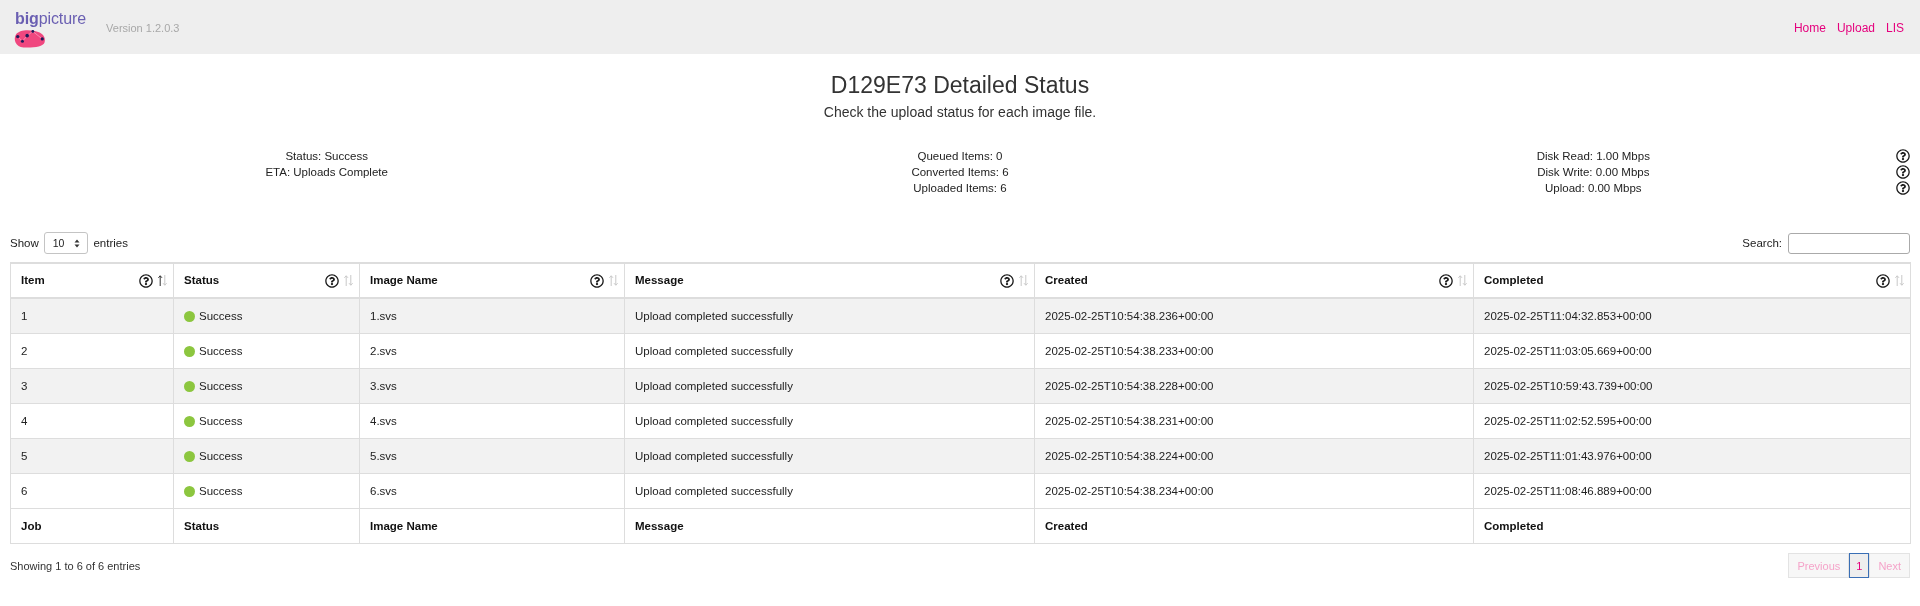 The height and width of the screenshot is (606, 1920). What do you see at coordinates (1859, 565) in the screenshot?
I see `page-button: 1` at bounding box center [1859, 565].